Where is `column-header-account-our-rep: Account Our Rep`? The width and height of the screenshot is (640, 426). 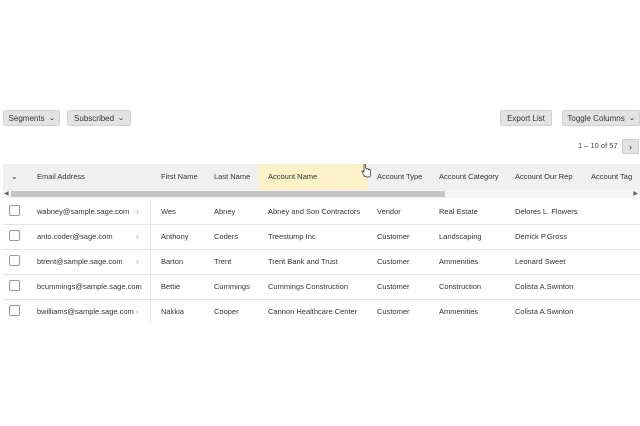 column-header-account-our-rep: Account Our Rep is located at coordinates (544, 177).